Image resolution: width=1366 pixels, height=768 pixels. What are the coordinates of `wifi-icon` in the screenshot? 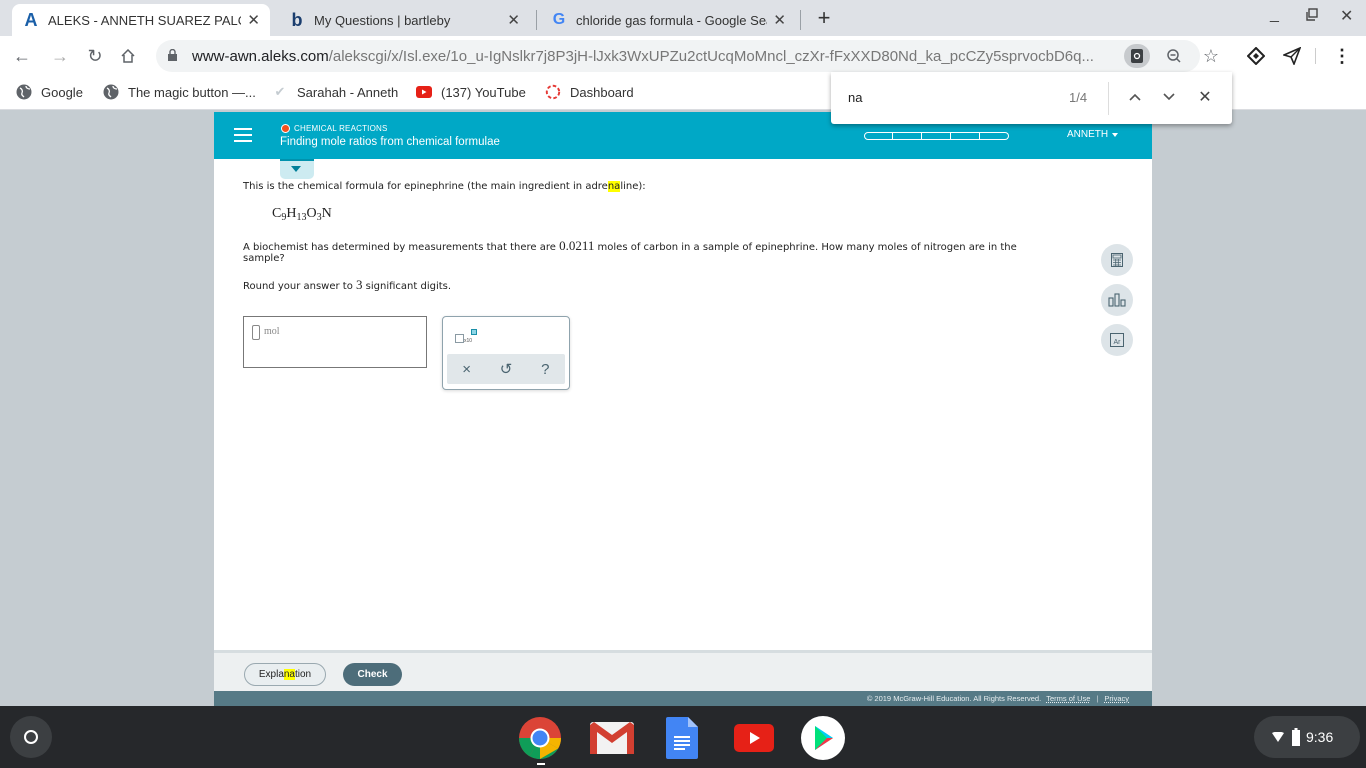 It's located at (1278, 737).